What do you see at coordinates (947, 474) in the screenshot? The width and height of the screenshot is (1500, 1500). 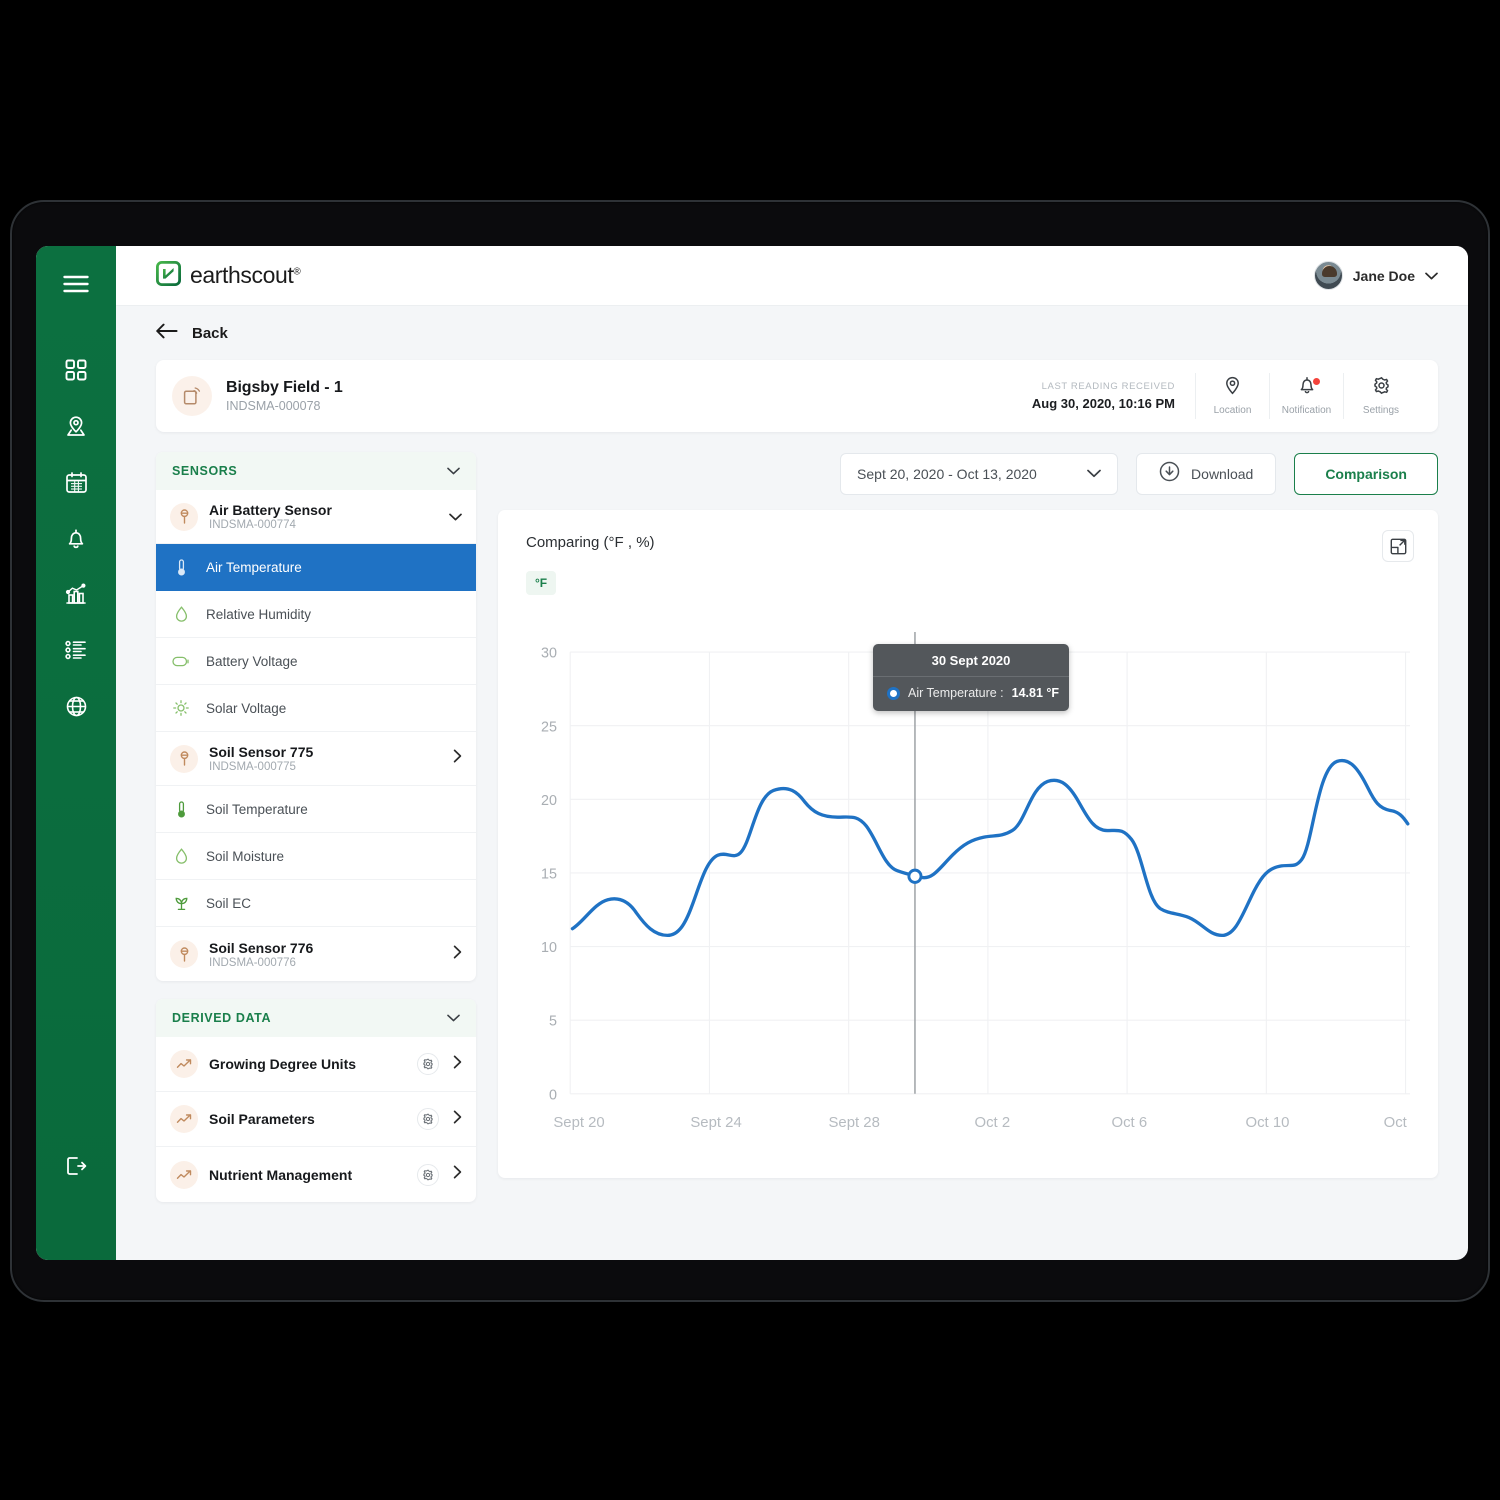 I see `date-range-value: Sept 20, 2020 - Oct 13, 2020` at bounding box center [947, 474].